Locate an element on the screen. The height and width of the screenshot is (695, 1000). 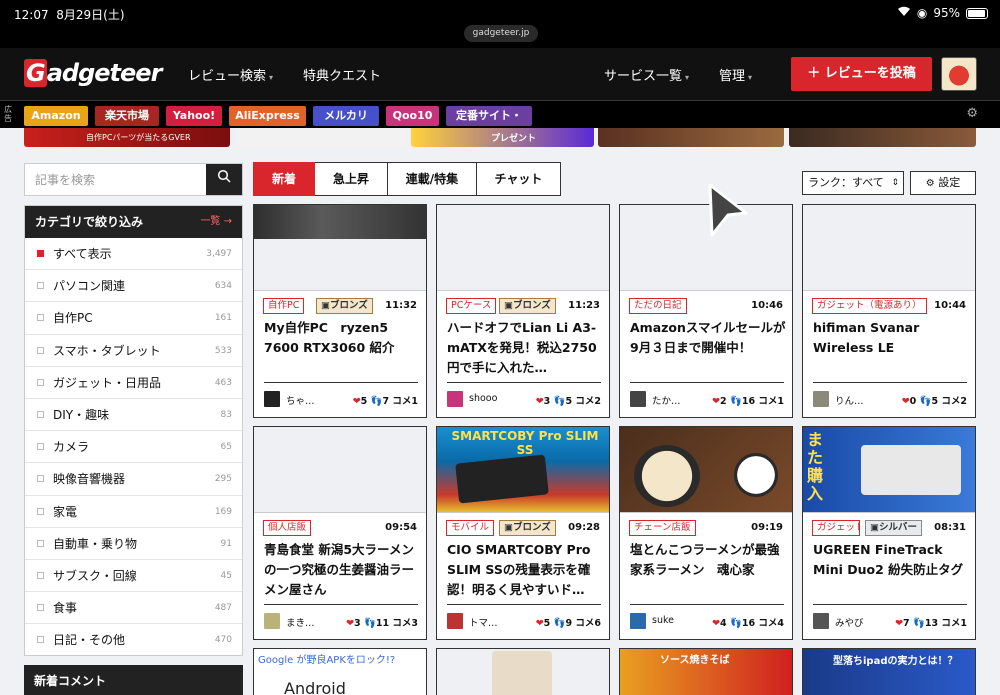
thumbnail-text: ソース焼きそば is located at coordinates (695, 660).